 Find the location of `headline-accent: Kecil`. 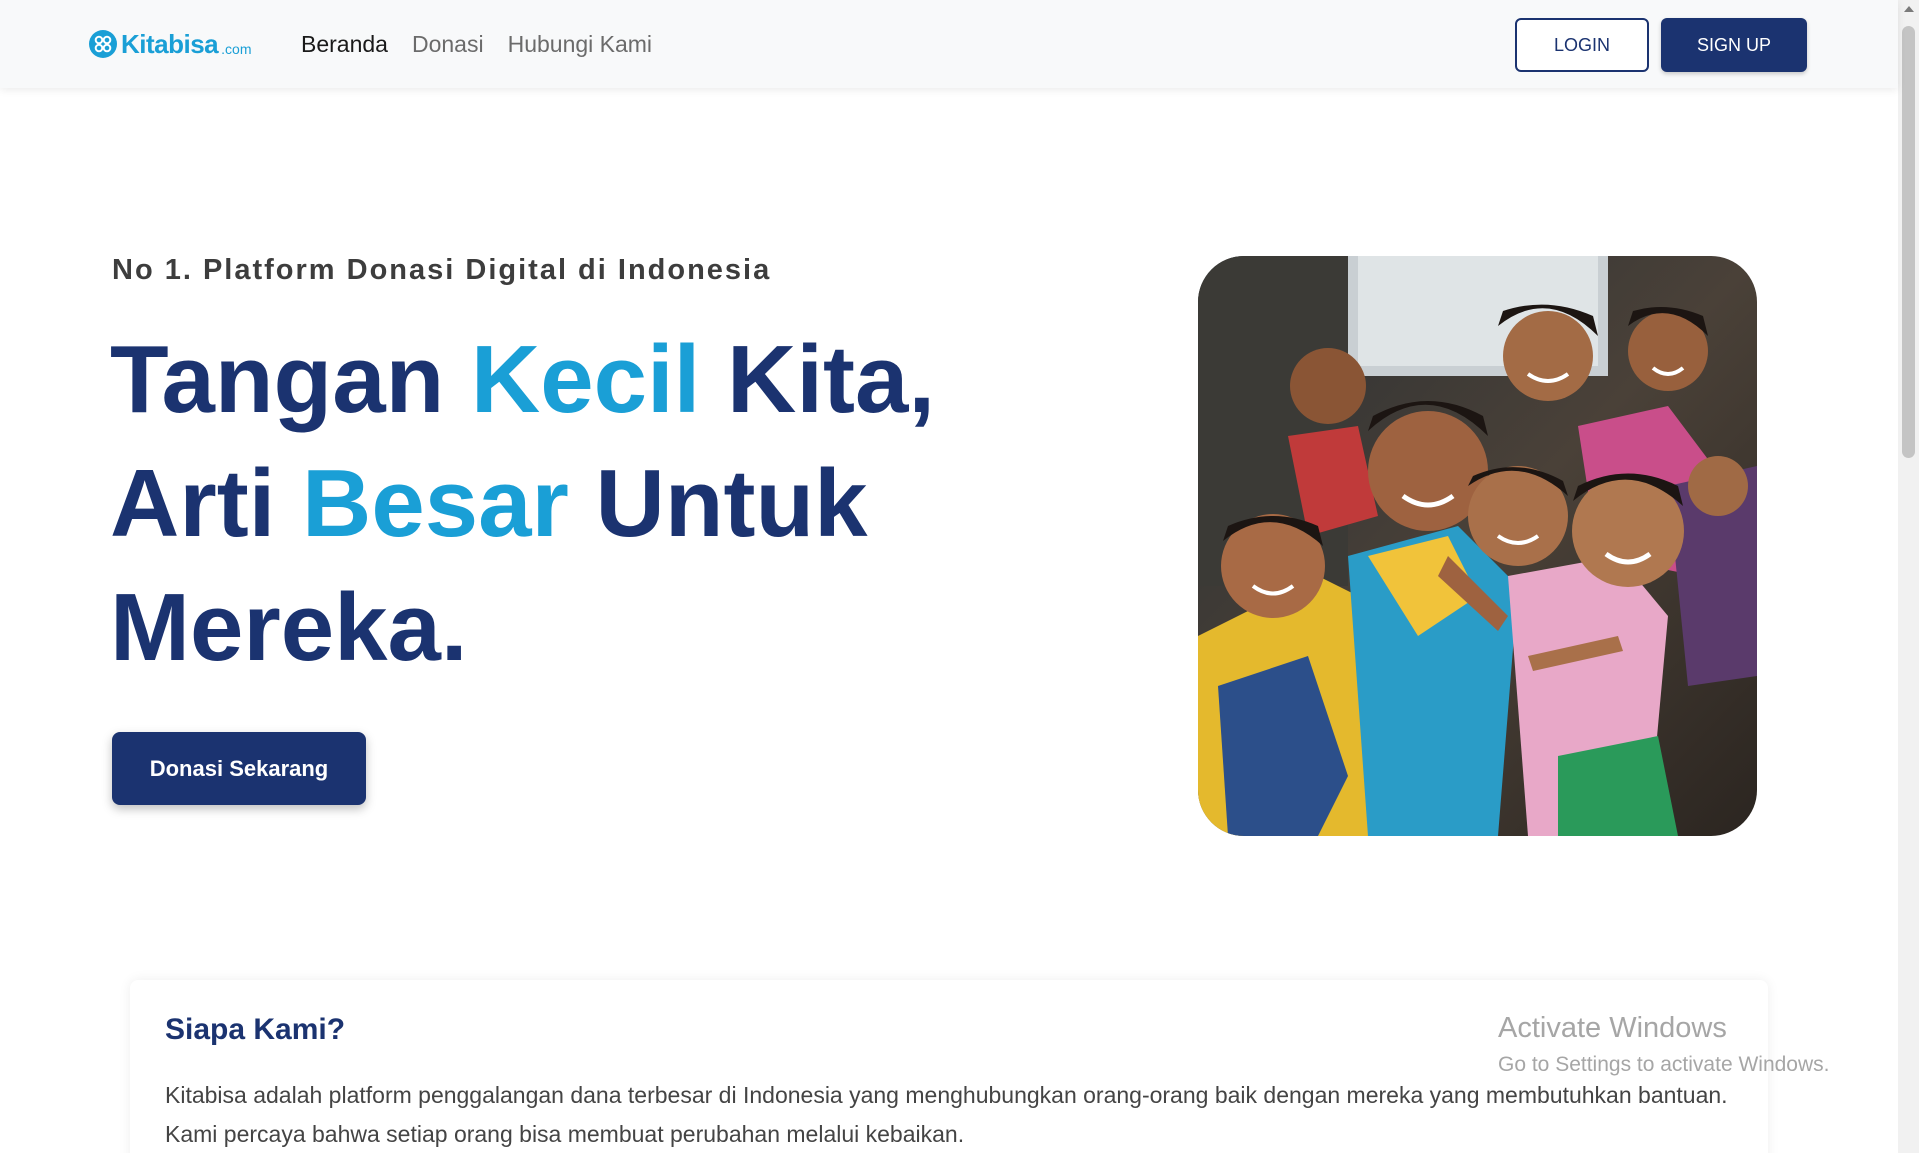

headline-accent: Kecil is located at coordinates (585, 379).